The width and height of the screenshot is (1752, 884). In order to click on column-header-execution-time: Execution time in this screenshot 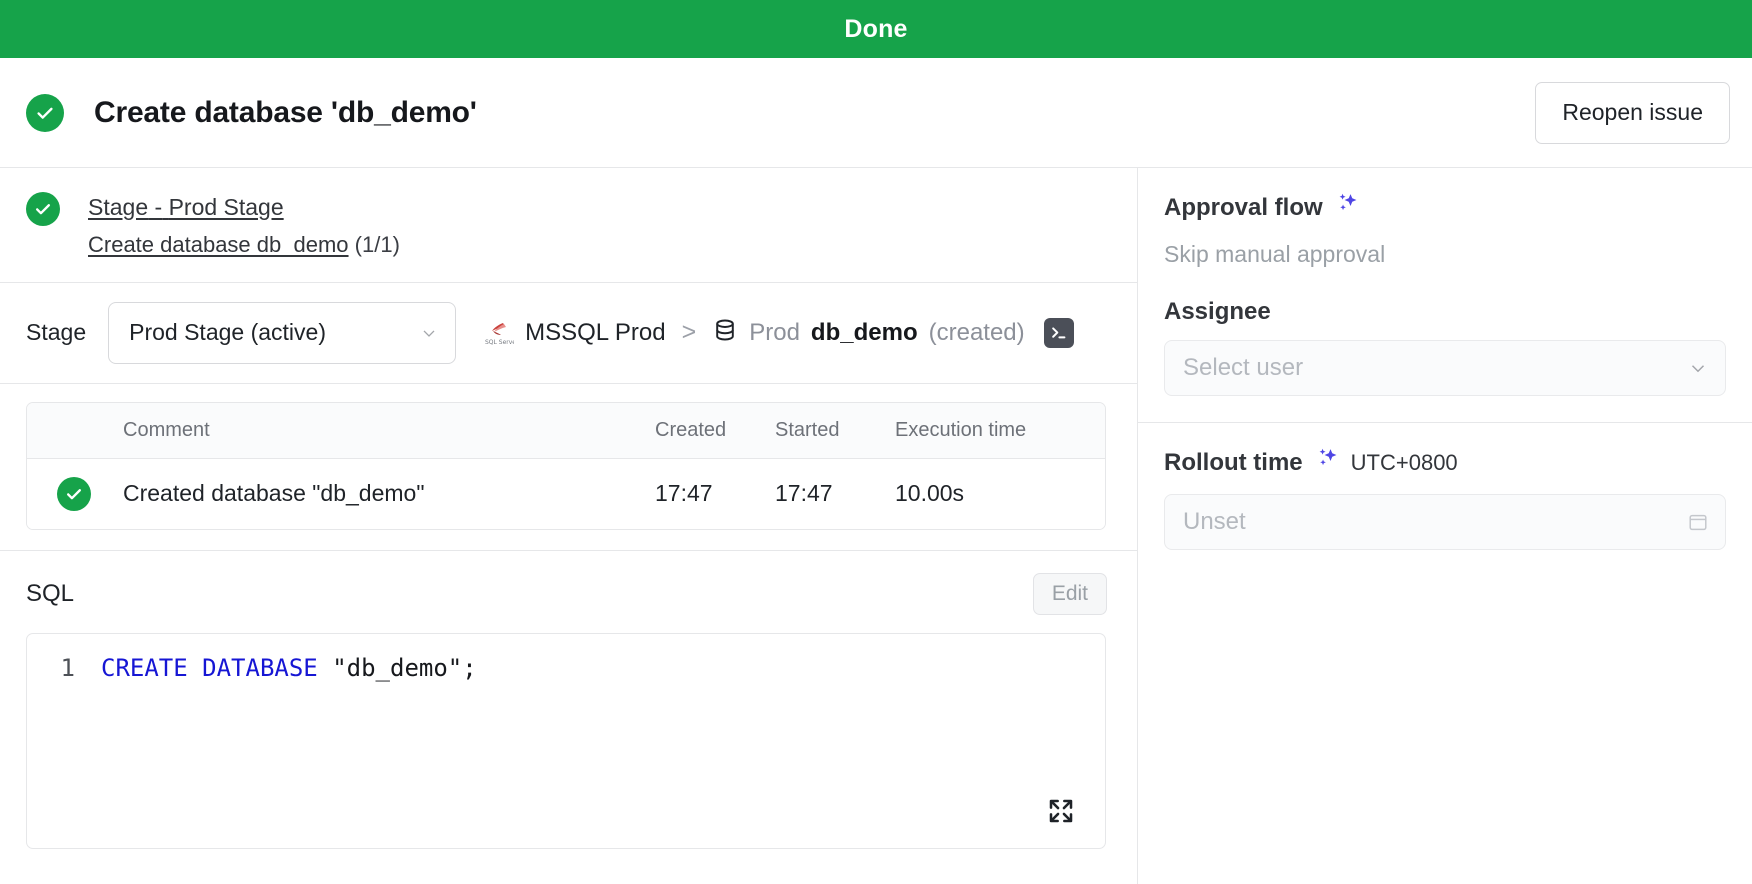, I will do `click(1000, 430)`.